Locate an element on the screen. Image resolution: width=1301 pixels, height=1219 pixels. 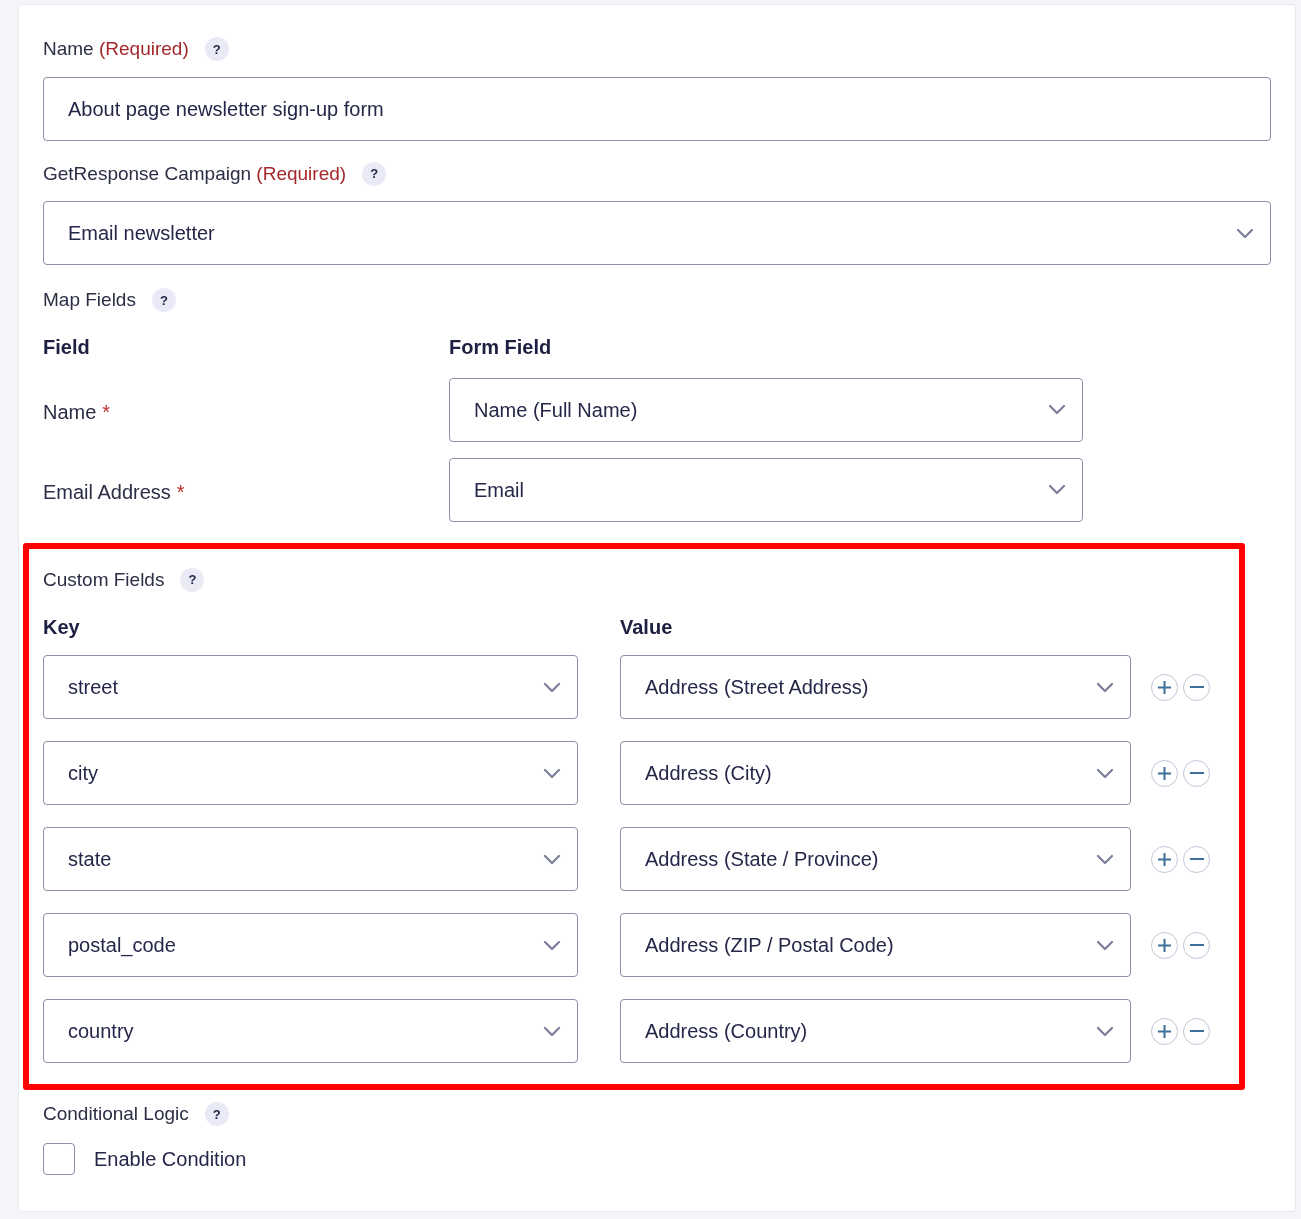
checkbox is located at coordinates (59, 1158).